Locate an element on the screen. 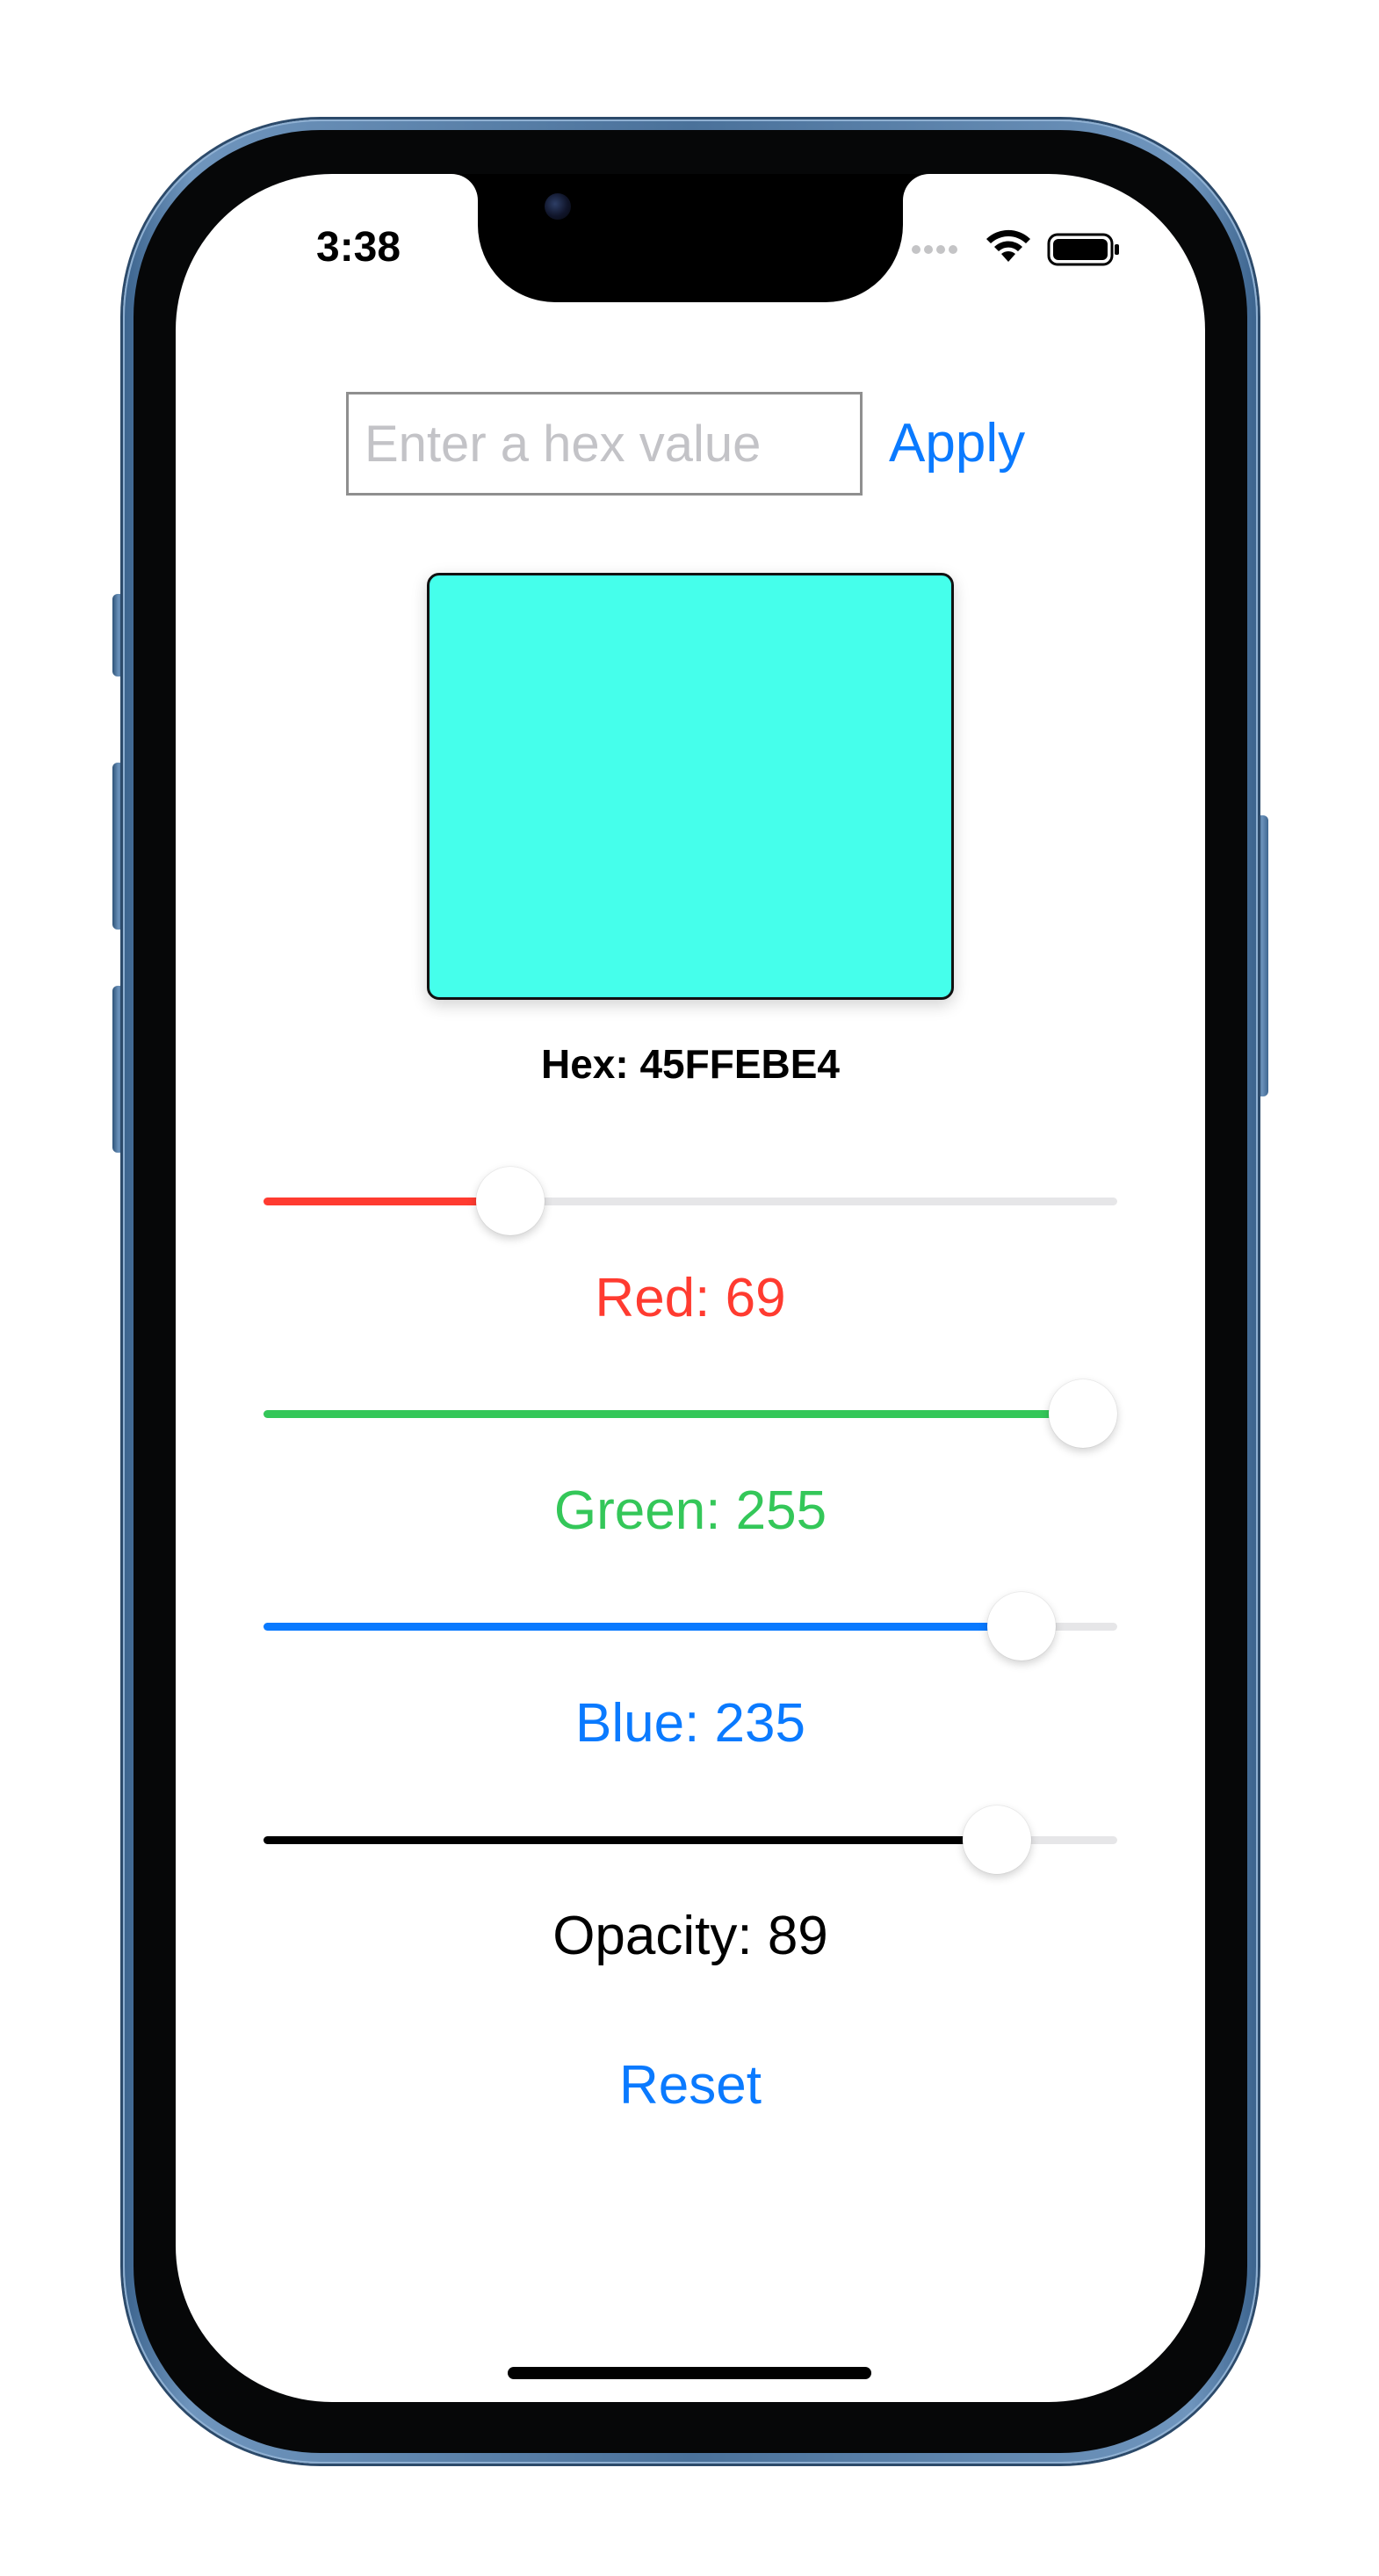  green-slider is located at coordinates (690, 1413).